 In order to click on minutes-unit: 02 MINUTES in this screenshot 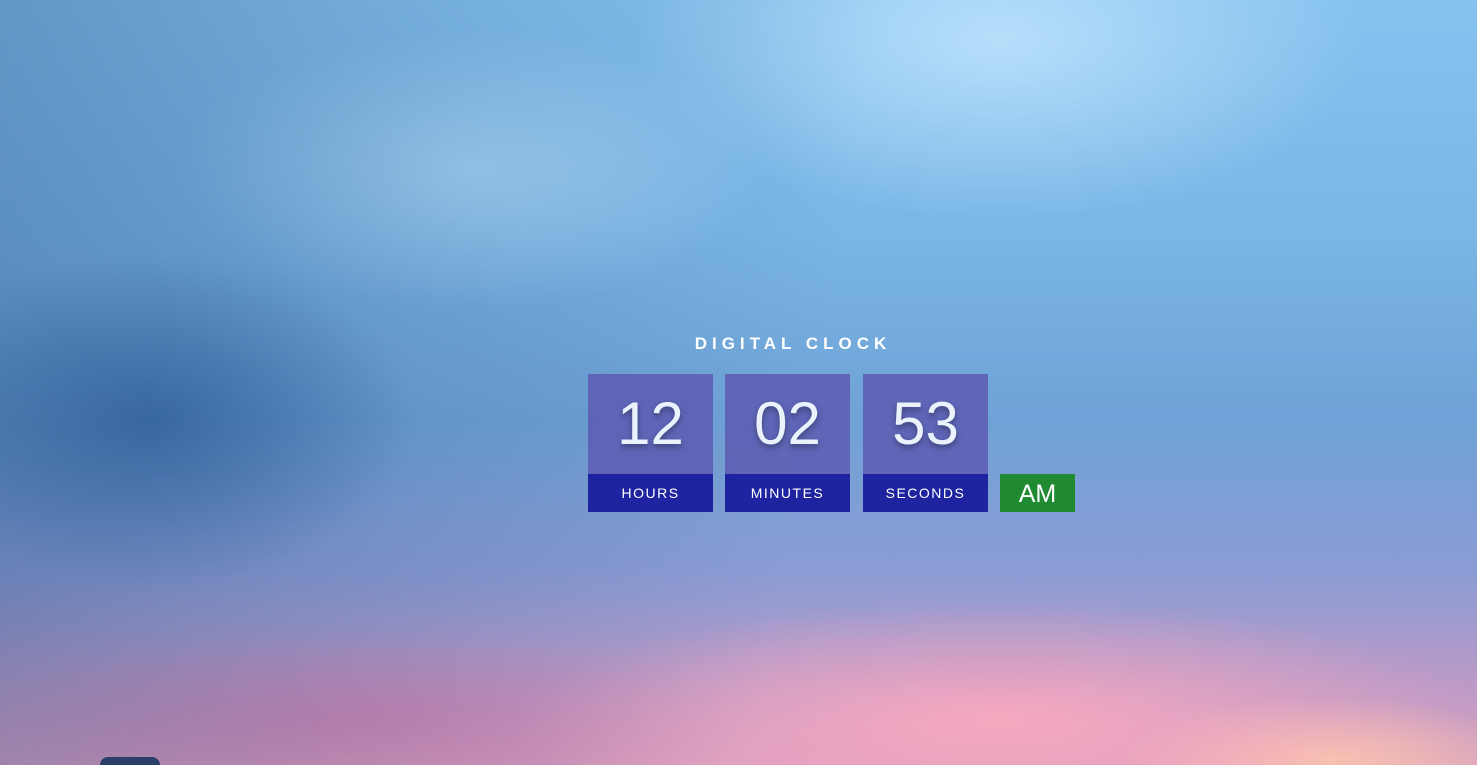, I will do `click(787, 443)`.